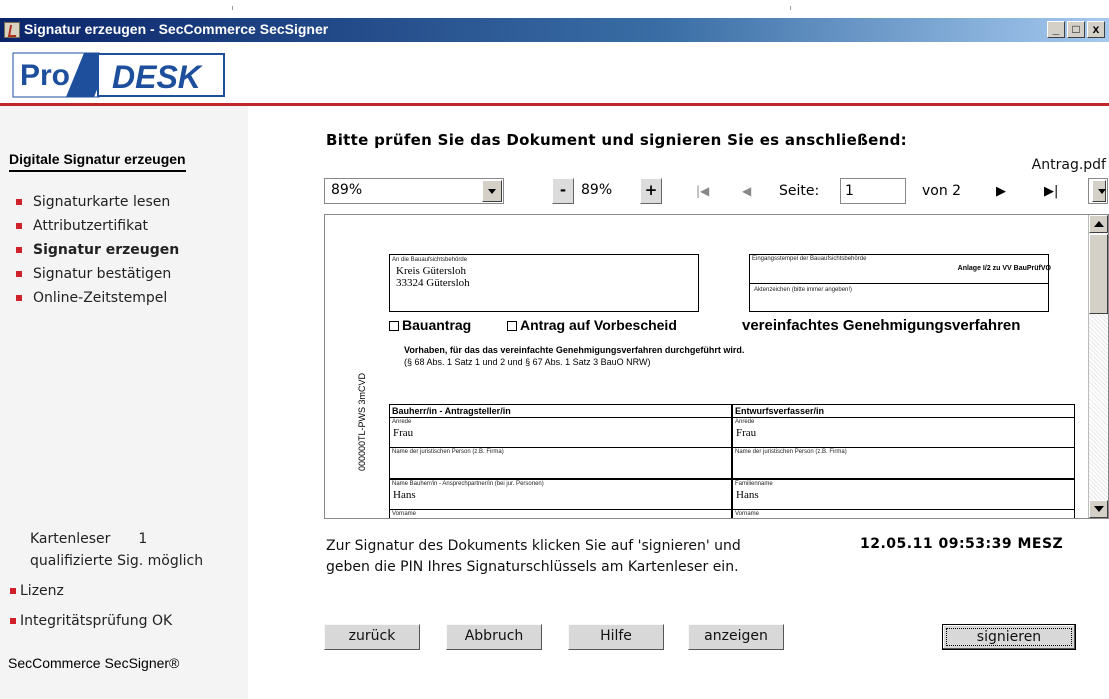 This screenshot has height=699, width=1109. What do you see at coordinates (563, 191) in the screenshot?
I see `zoom-out-button: -` at bounding box center [563, 191].